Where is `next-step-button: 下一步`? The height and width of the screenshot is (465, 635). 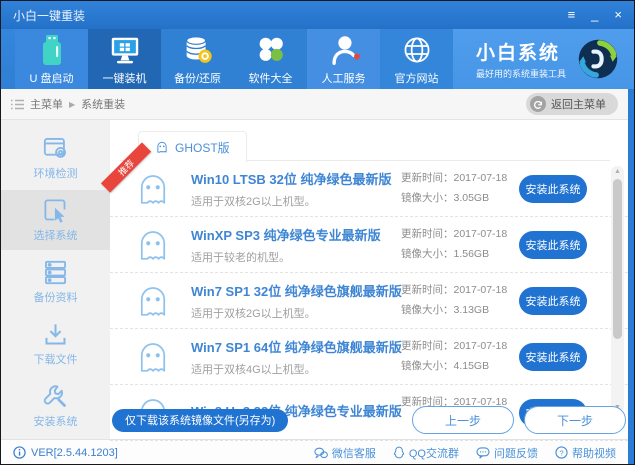
next-step-button: 下一步 is located at coordinates (575, 420).